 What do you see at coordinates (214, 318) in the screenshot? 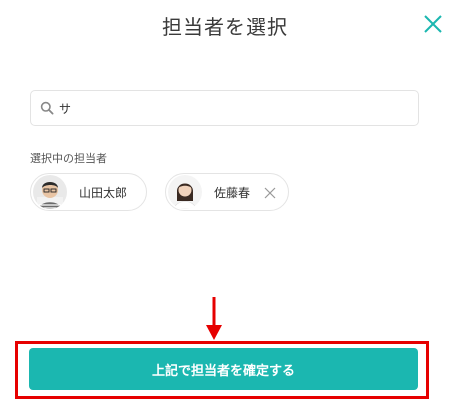
I see `annotation-arrow-icon` at bounding box center [214, 318].